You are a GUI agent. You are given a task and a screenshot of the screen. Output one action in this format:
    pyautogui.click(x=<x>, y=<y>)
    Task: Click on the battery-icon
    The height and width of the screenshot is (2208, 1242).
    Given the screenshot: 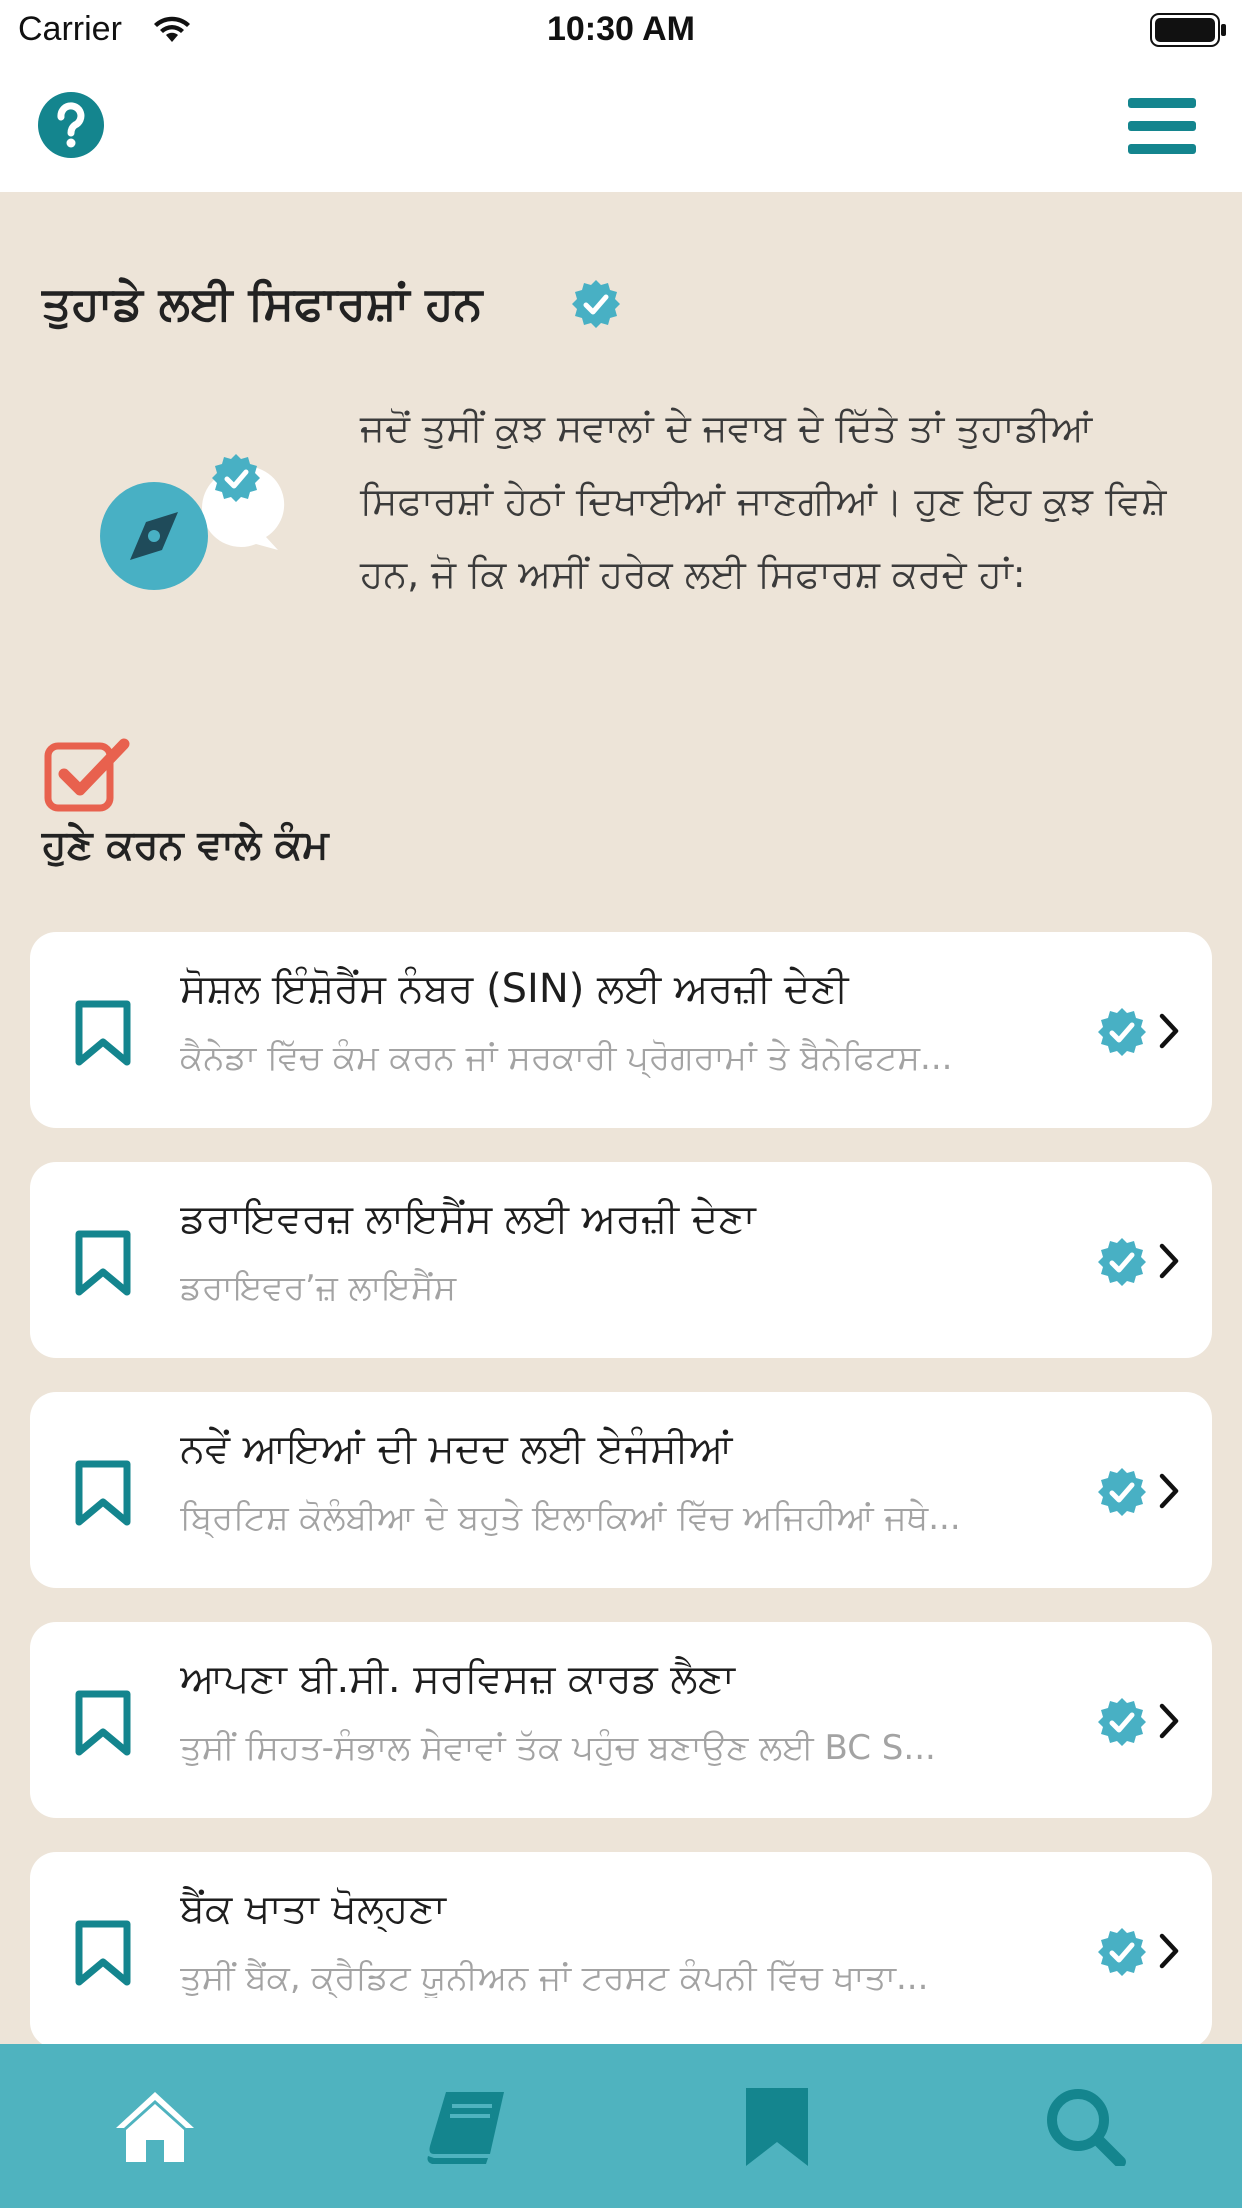 What is the action you would take?
    pyautogui.click(x=1188, y=30)
    